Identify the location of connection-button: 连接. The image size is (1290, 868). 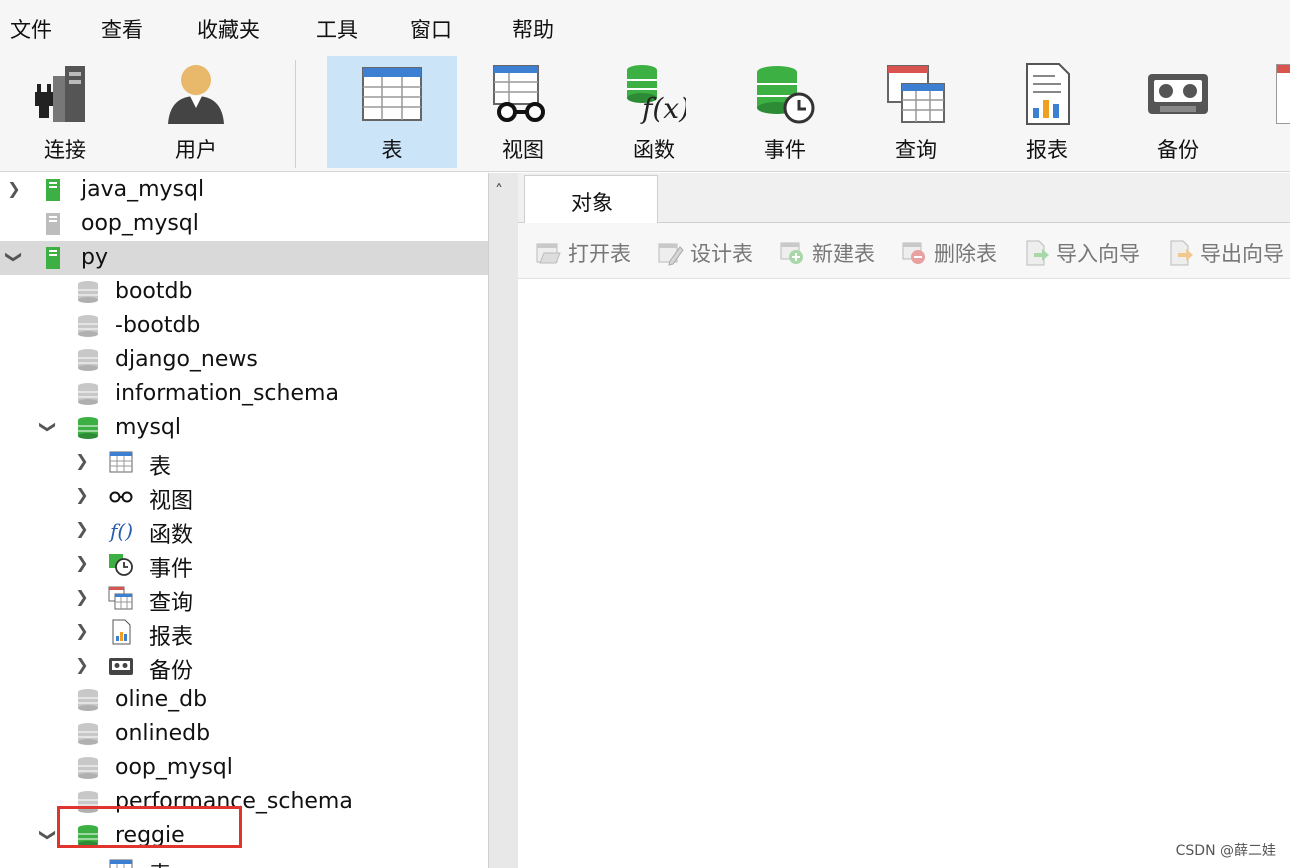
(65, 112).